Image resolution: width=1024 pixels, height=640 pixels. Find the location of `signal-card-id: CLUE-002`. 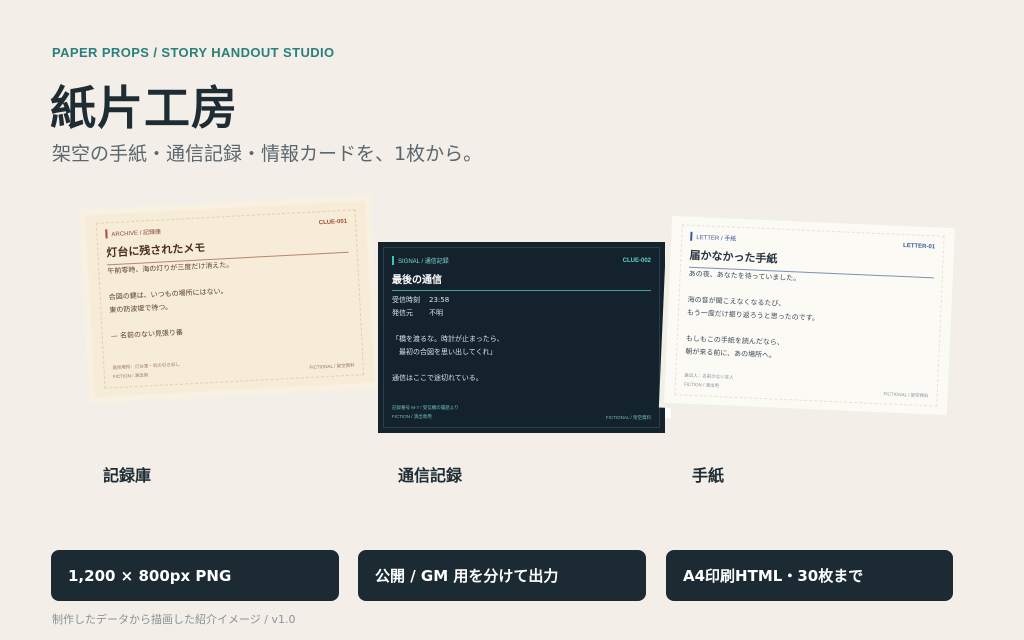

signal-card-id: CLUE-002 is located at coordinates (636, 260).